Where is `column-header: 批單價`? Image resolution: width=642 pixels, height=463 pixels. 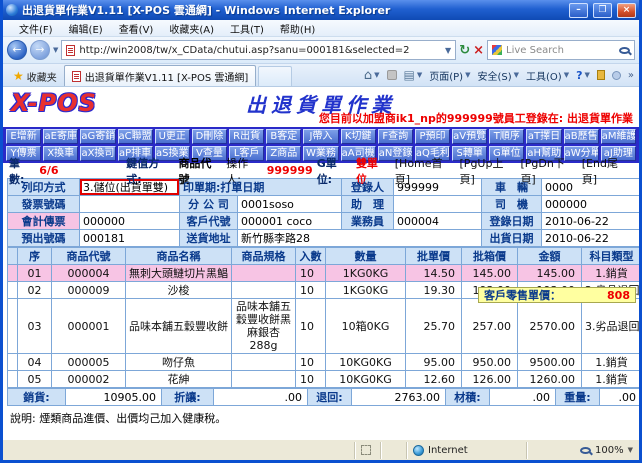
column-header: 批單價 is located at coordinates (433, 256).